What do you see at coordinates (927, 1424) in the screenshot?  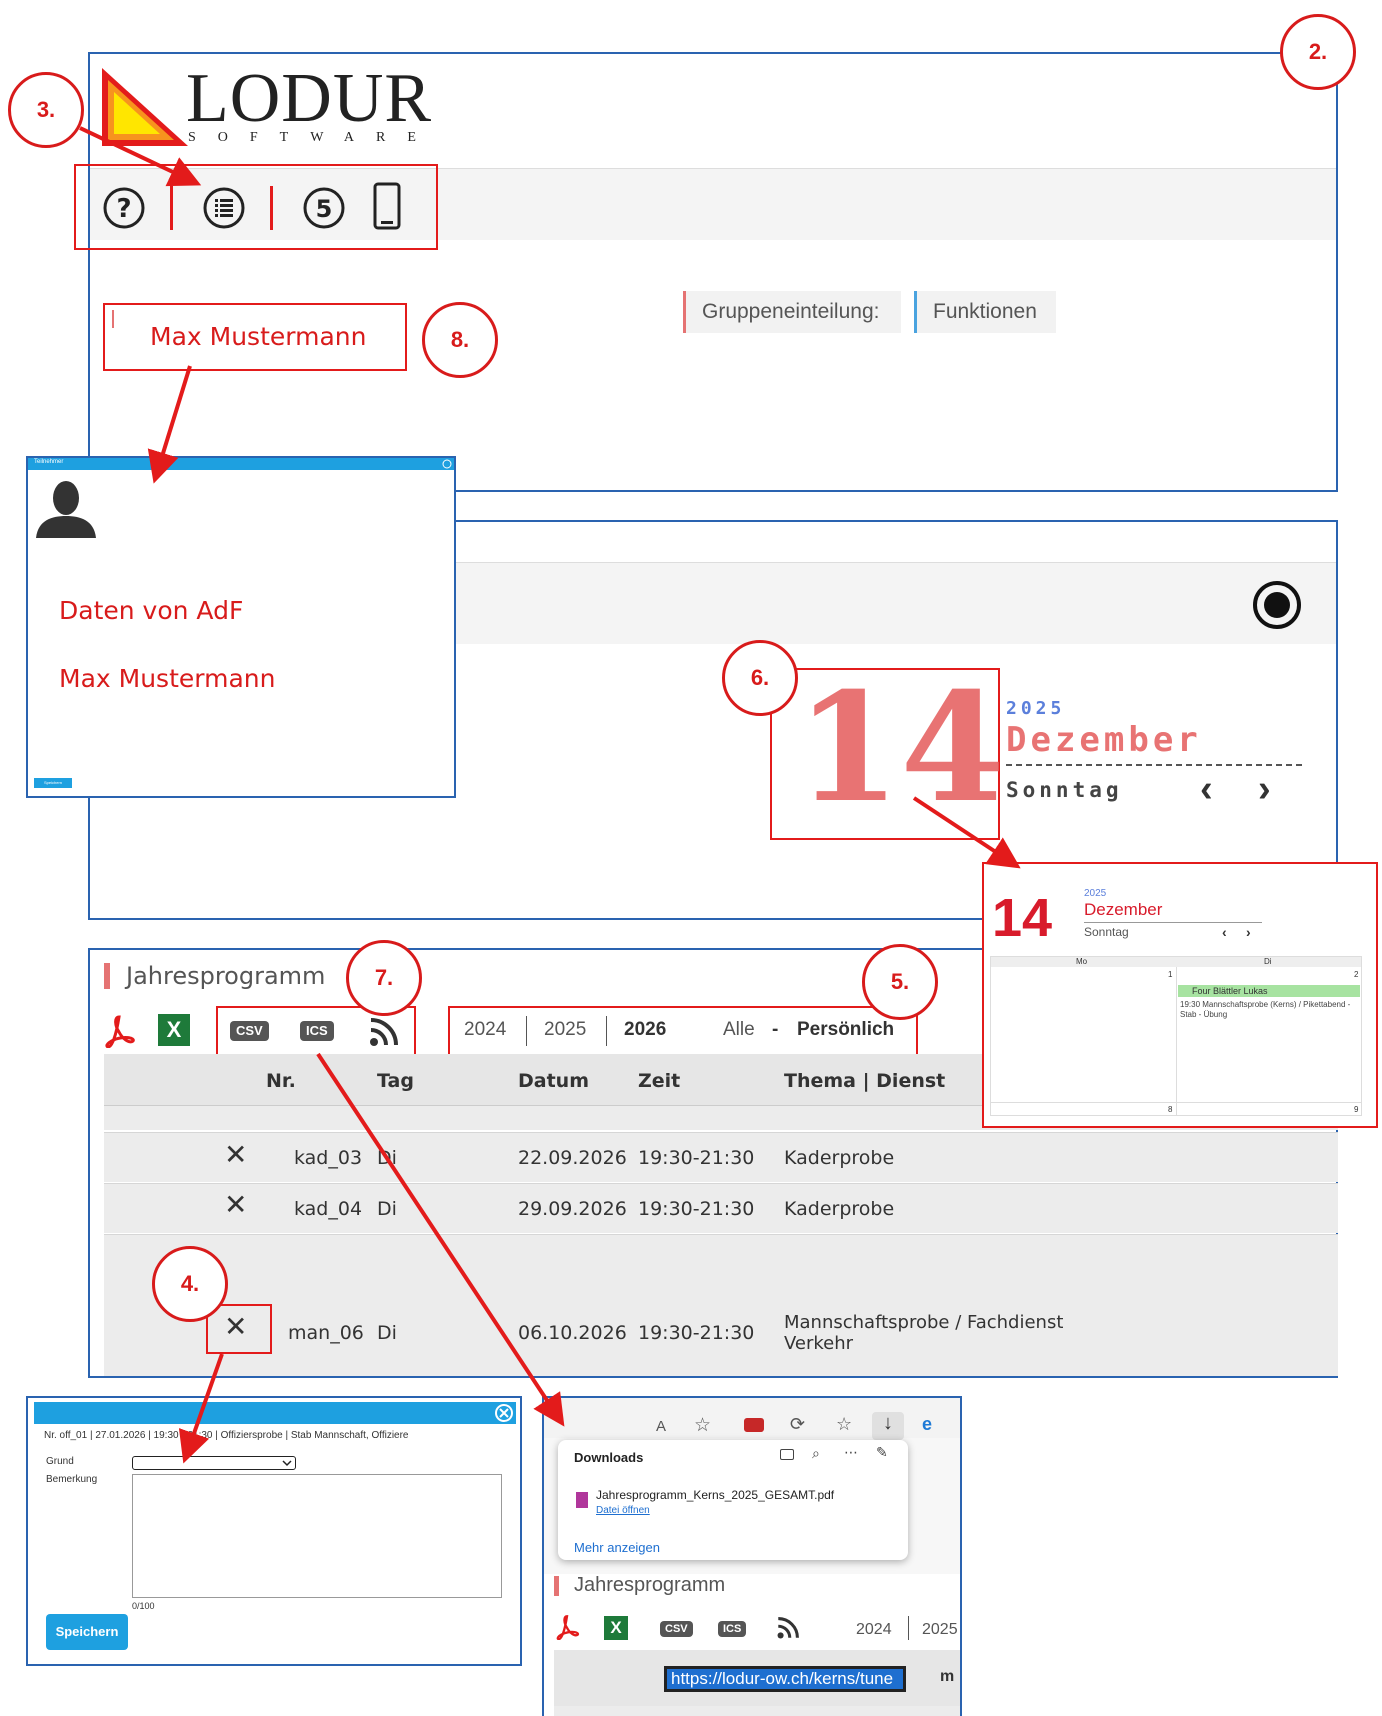 I see `edge-icon: e` at bounding box center [927, 1424].